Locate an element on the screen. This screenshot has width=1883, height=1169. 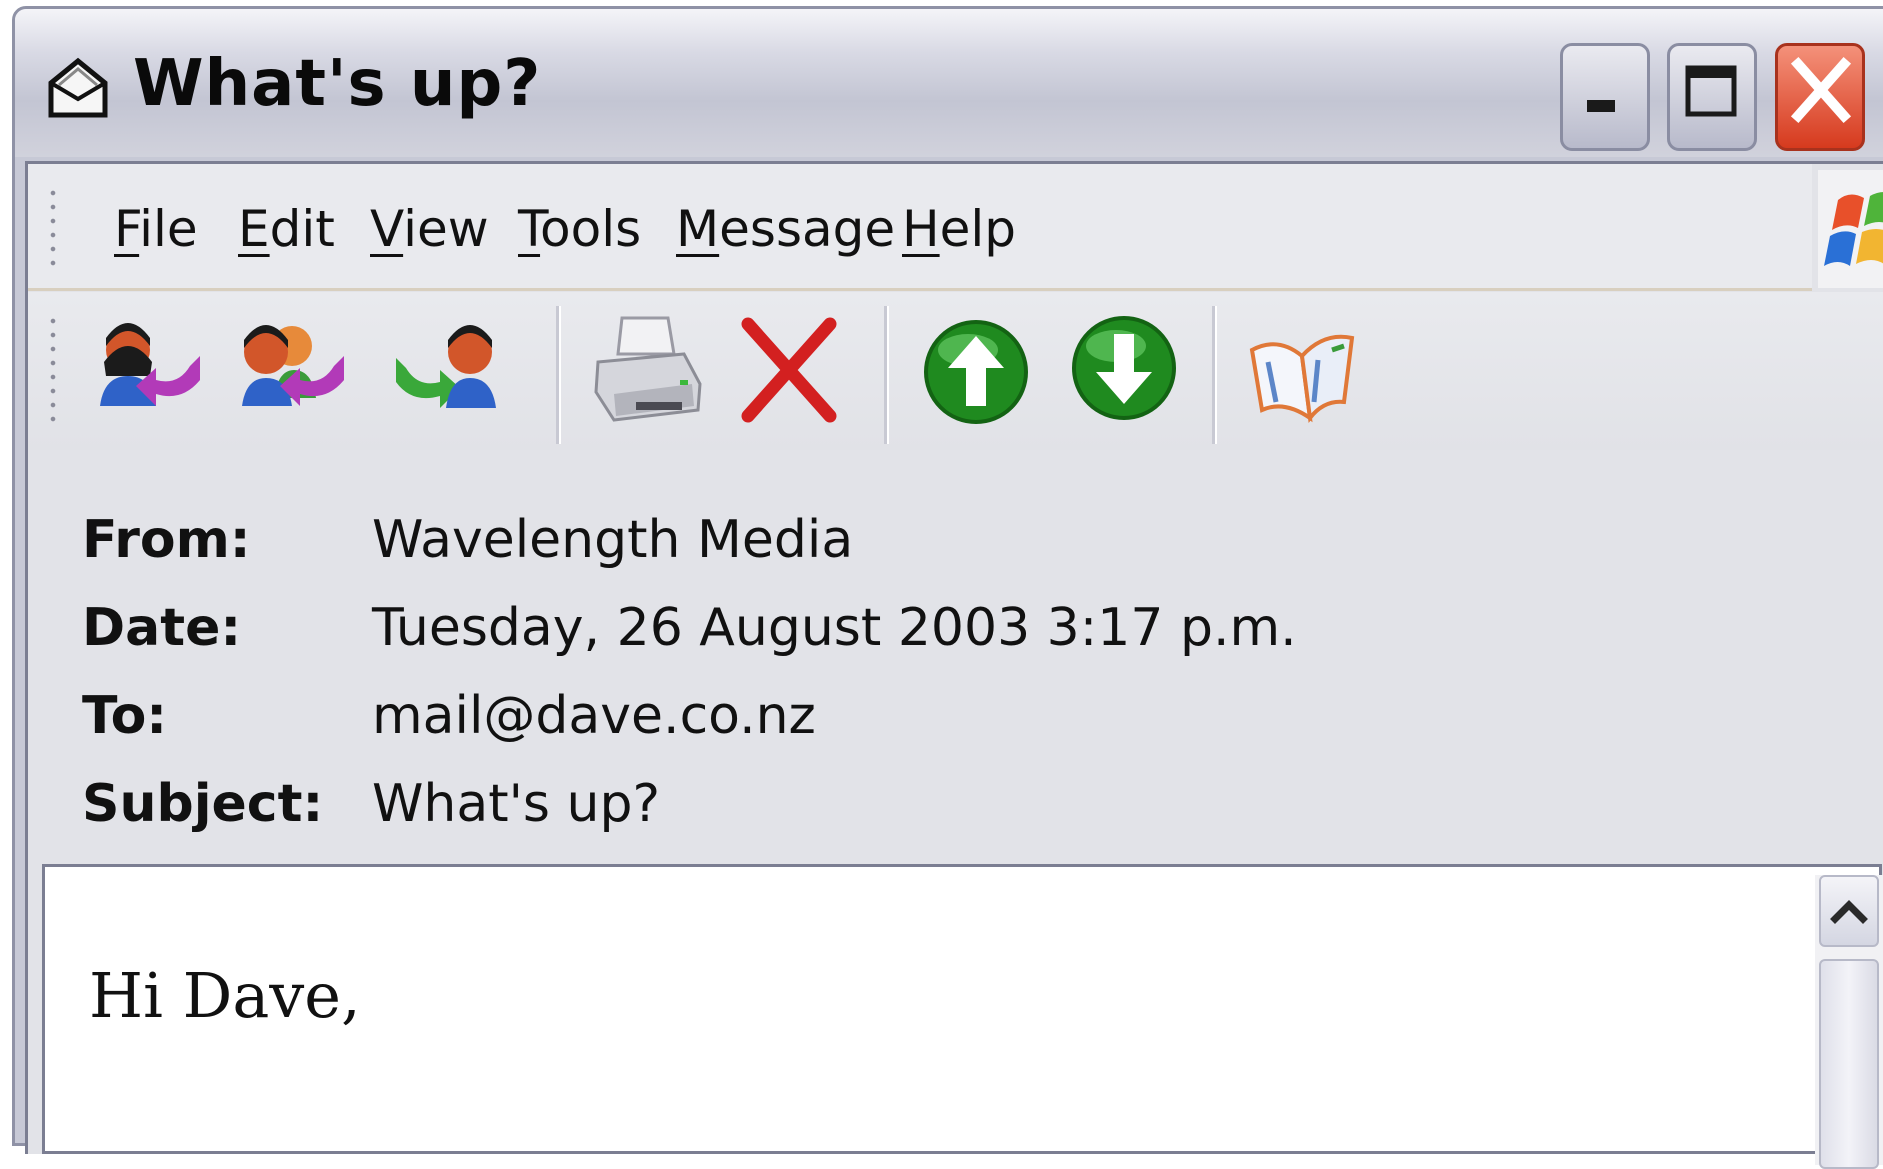
date-value: Tuesday, 26 August 2003 3:17 p.m. is located at coordinates (834, 628).